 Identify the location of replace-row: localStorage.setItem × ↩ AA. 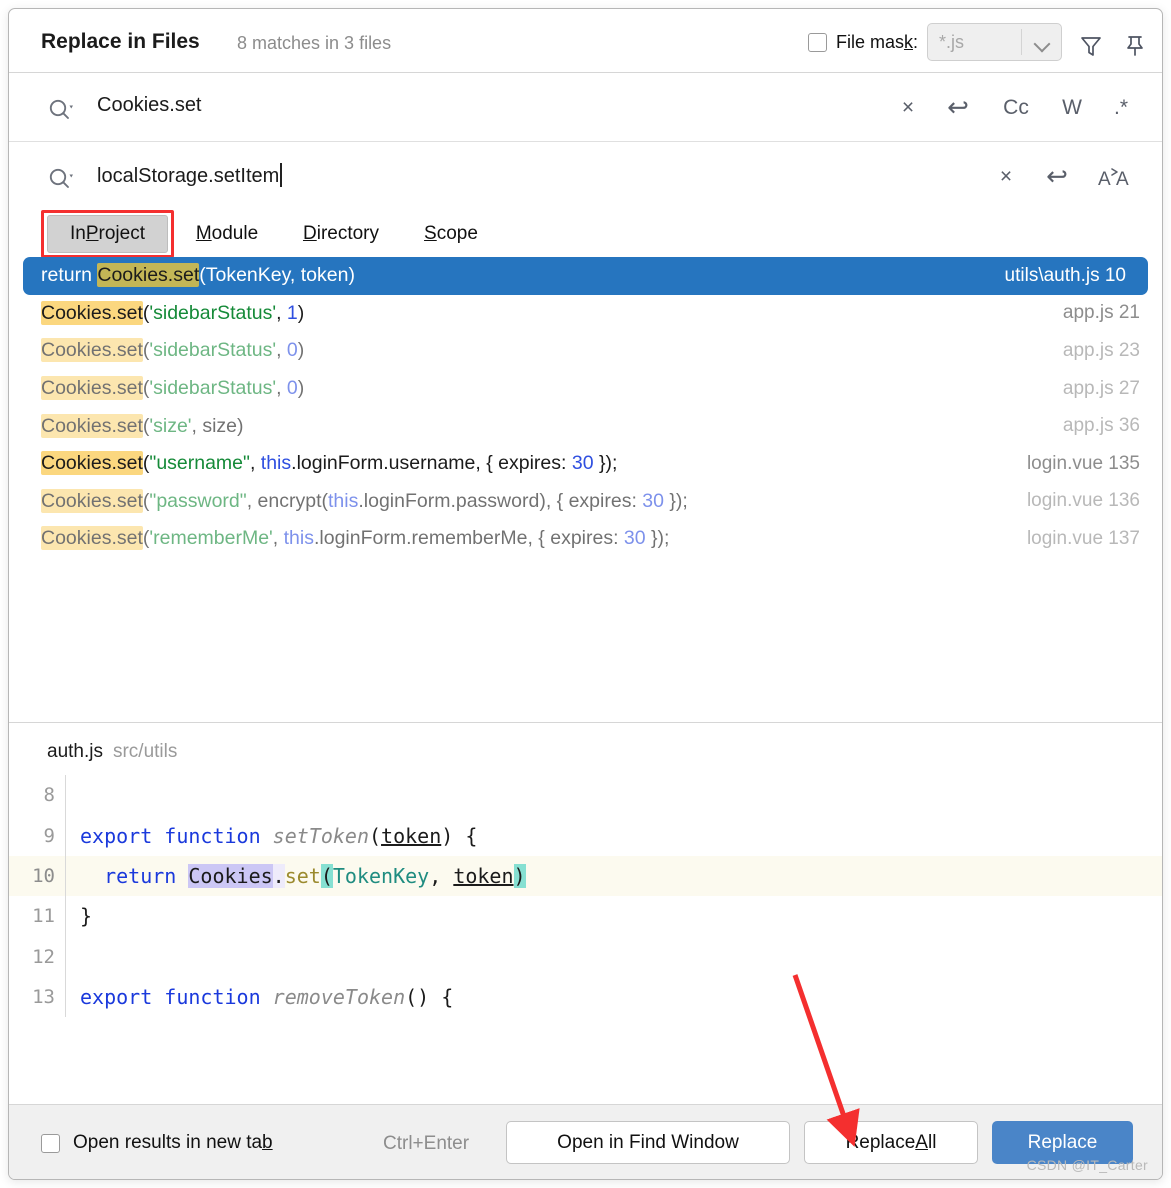
(585, 176).